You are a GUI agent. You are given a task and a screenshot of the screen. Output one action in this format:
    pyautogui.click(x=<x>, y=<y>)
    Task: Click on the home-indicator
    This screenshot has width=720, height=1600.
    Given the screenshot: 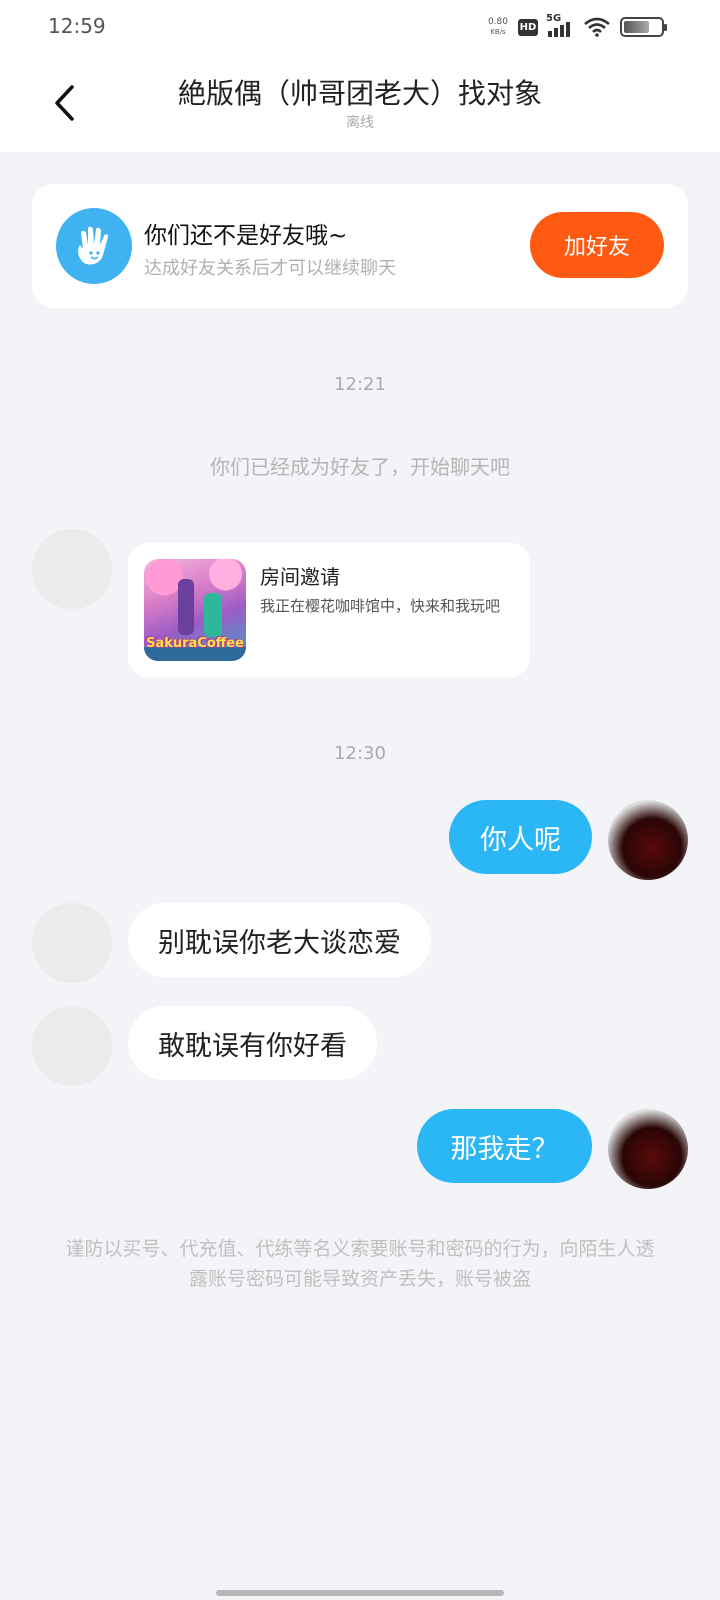 What is the action you would take?
    pyautogui.click(x=360, y=1593)
    